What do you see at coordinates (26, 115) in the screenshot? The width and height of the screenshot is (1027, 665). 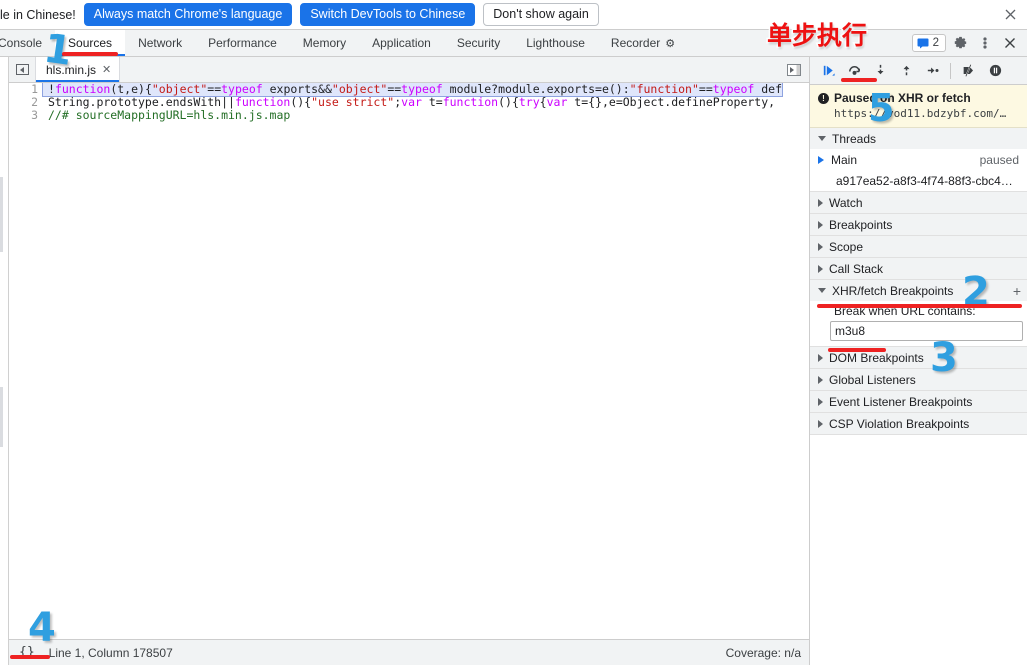 I see `line-number: 3` at bounding box center [26, 115].